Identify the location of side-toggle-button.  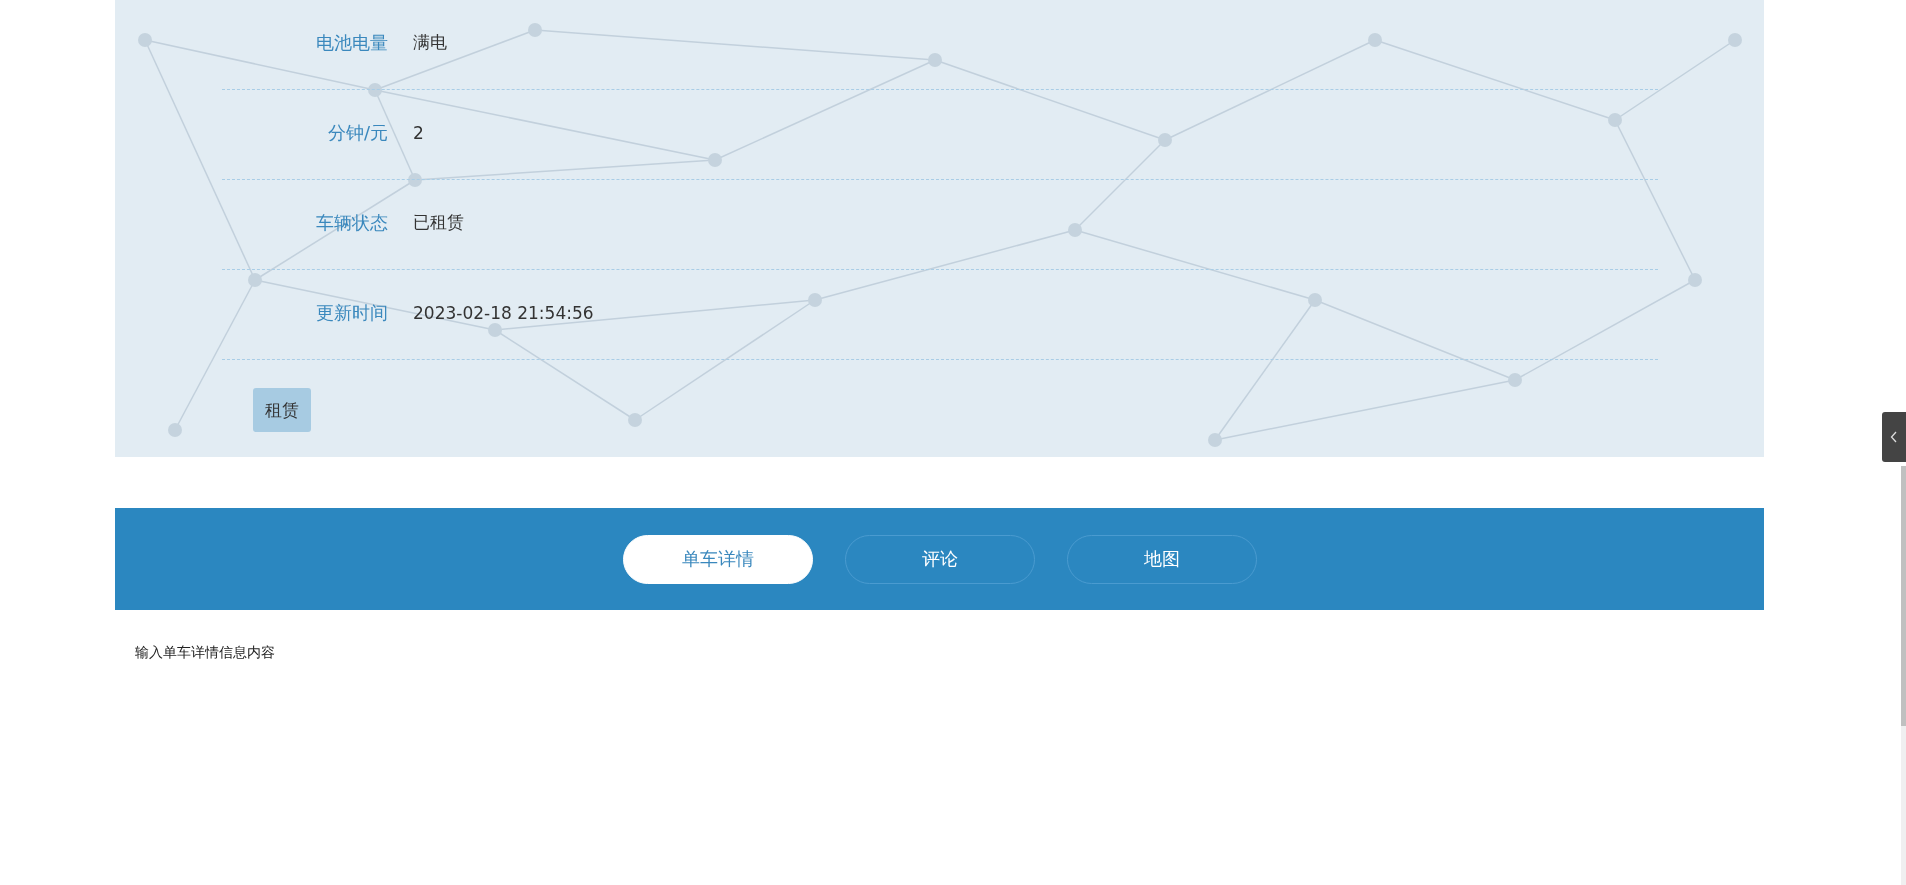
(1894, 437).